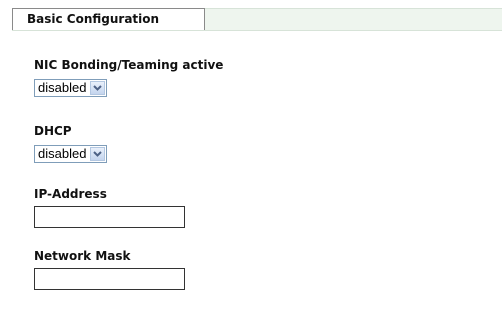 The width and height of the screenshot is (502, 320). I want to click on nic-bonding-field: NIC Bonding/Teaming active disabled, so click(128, 77).